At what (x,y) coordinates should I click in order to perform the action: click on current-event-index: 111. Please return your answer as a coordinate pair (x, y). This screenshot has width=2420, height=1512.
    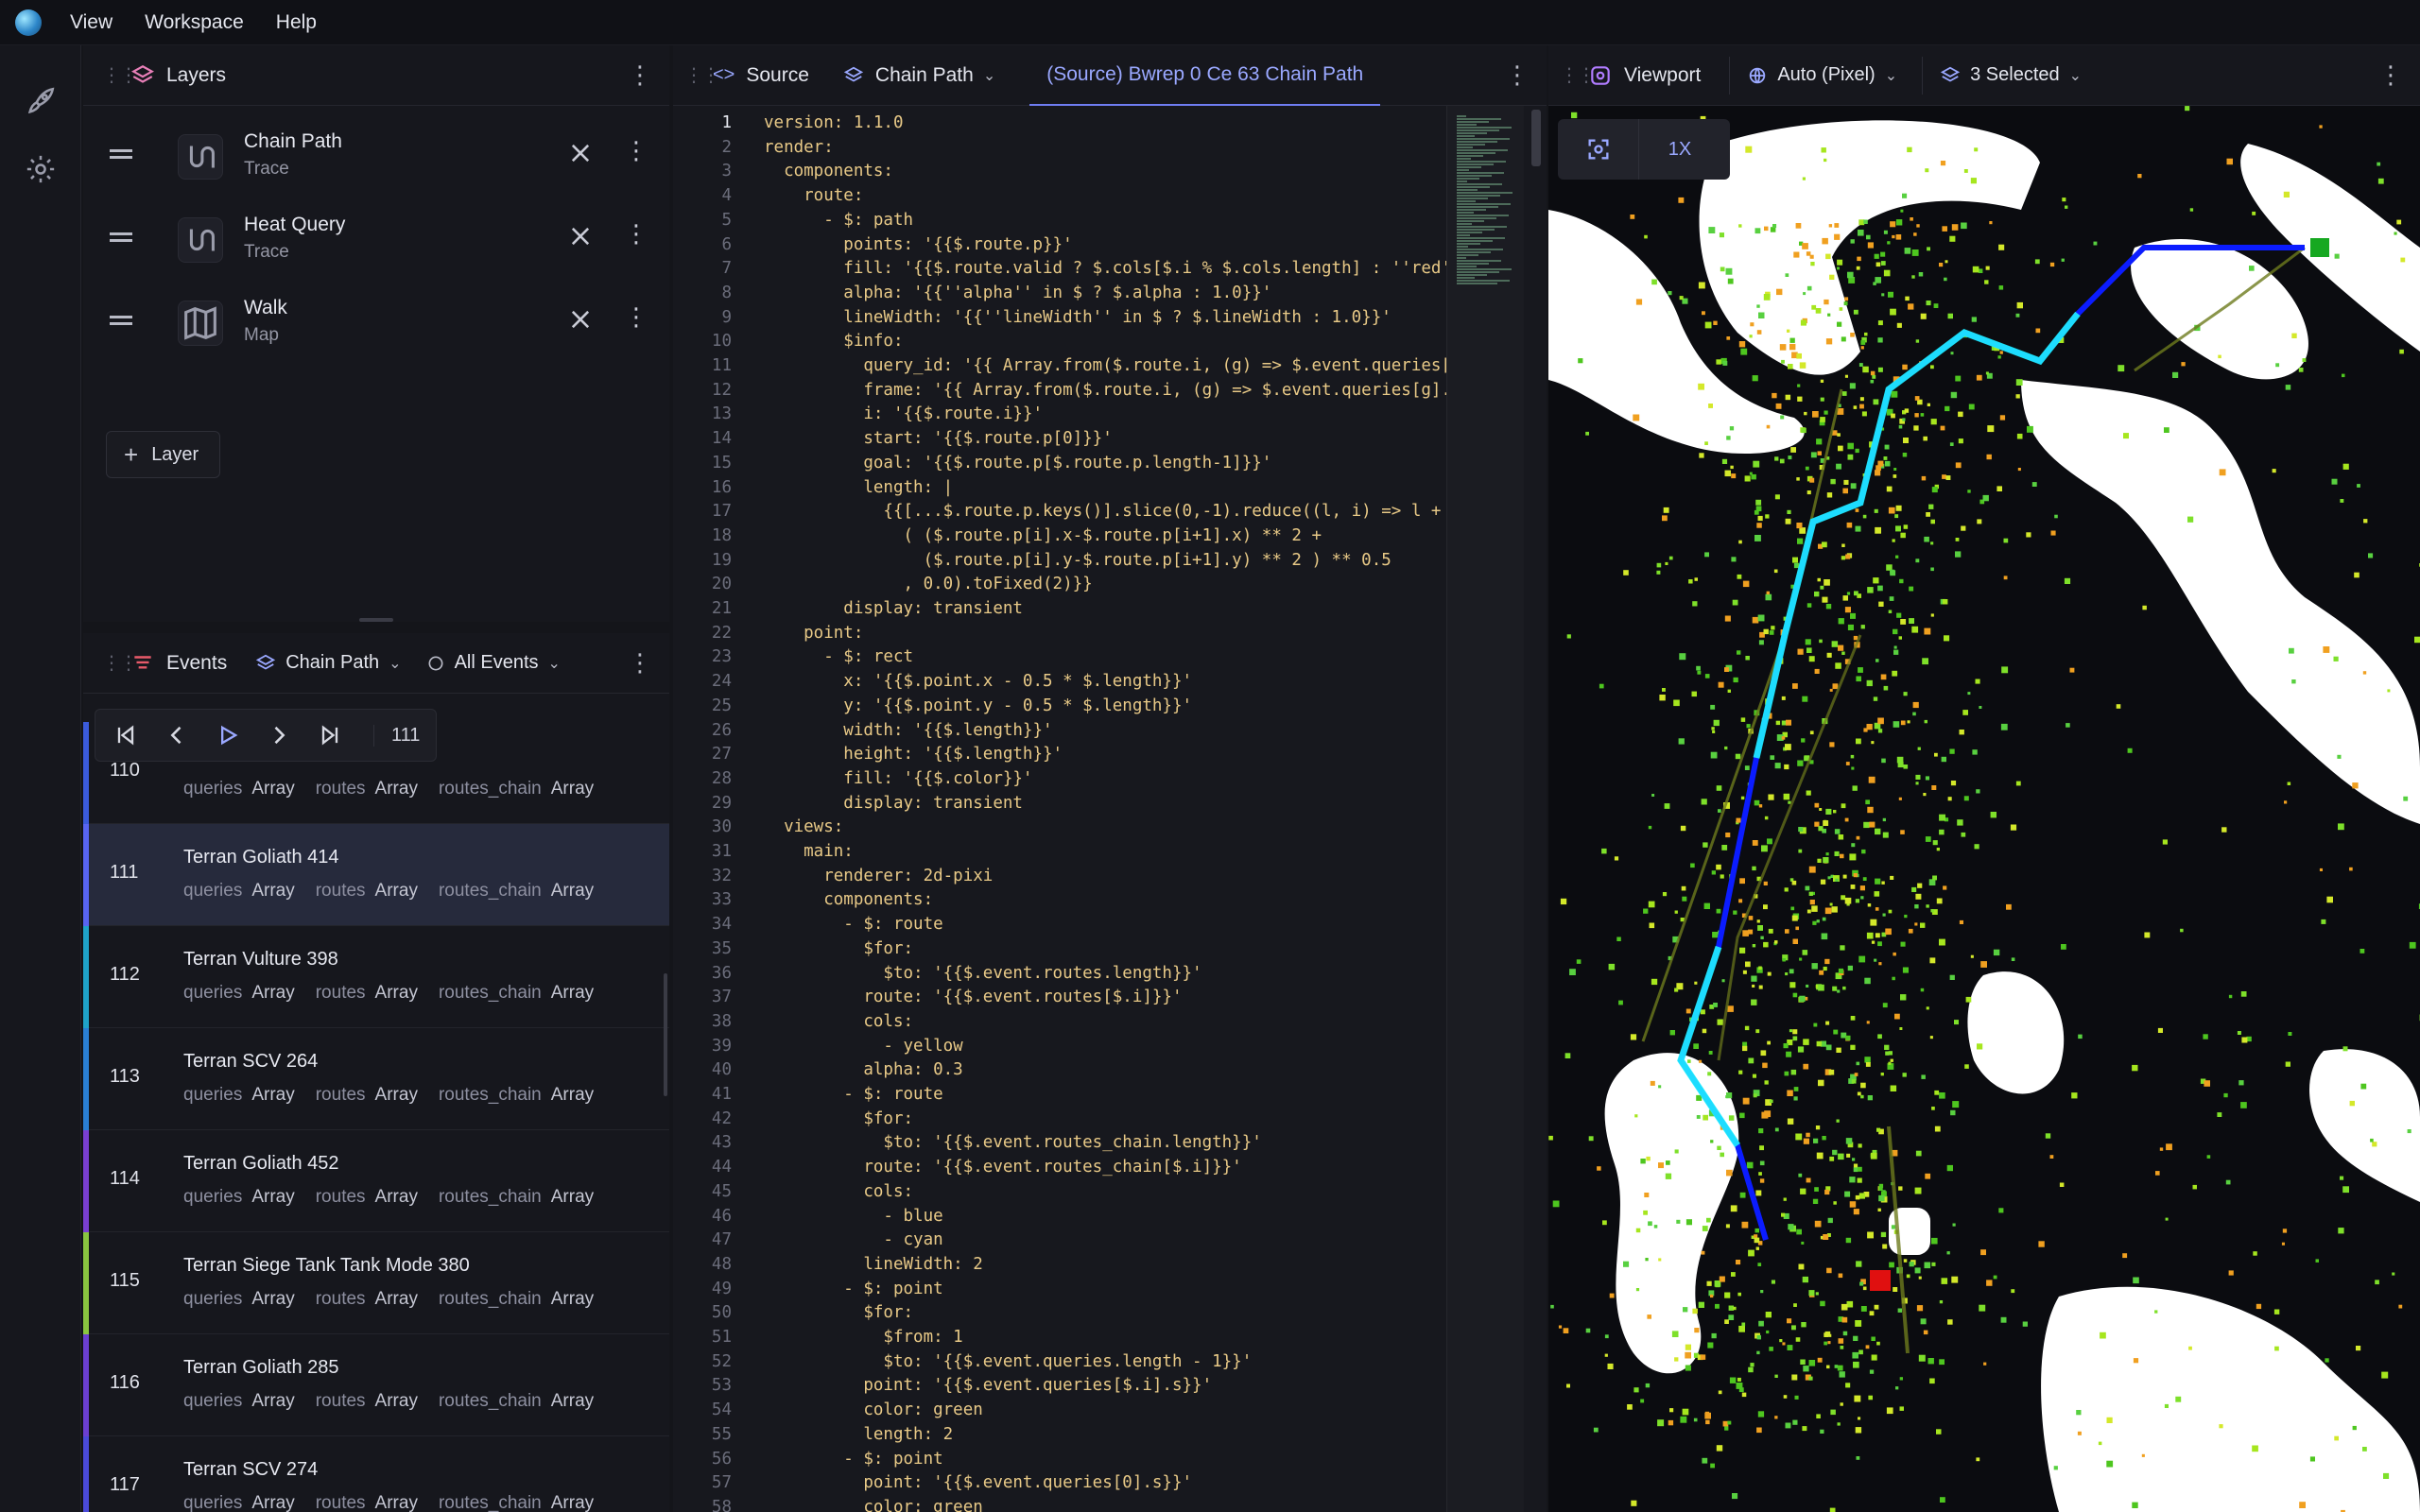
    Looking at the image, I should click on (396, 735).